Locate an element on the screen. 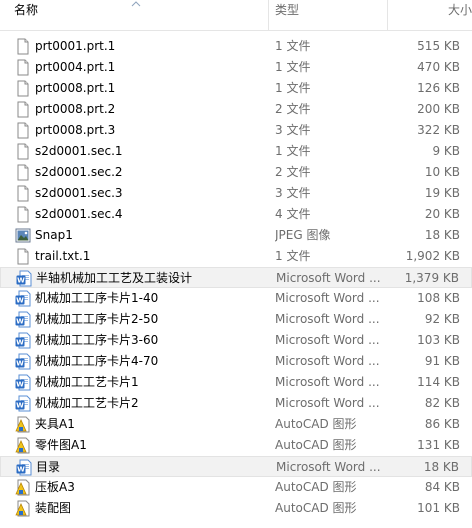 This screenshot has height=528, width=472. file-name: 机械加工工序卡片2-50 is located at coordinates (97, 319).